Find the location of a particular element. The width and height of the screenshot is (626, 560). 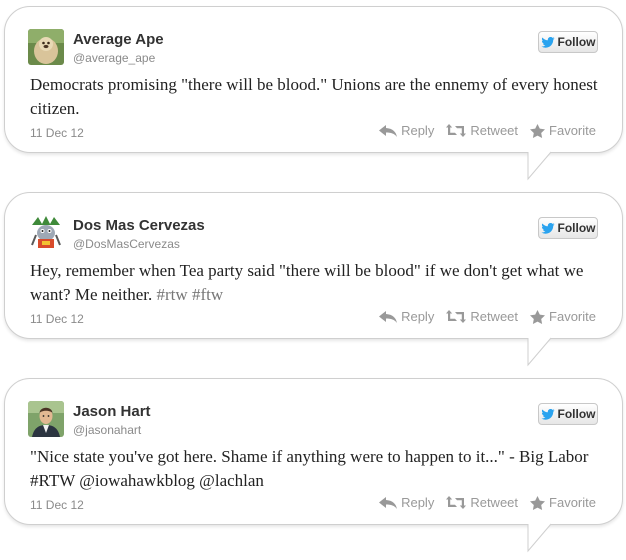

person-avatar is located at coordinates (46, 419).